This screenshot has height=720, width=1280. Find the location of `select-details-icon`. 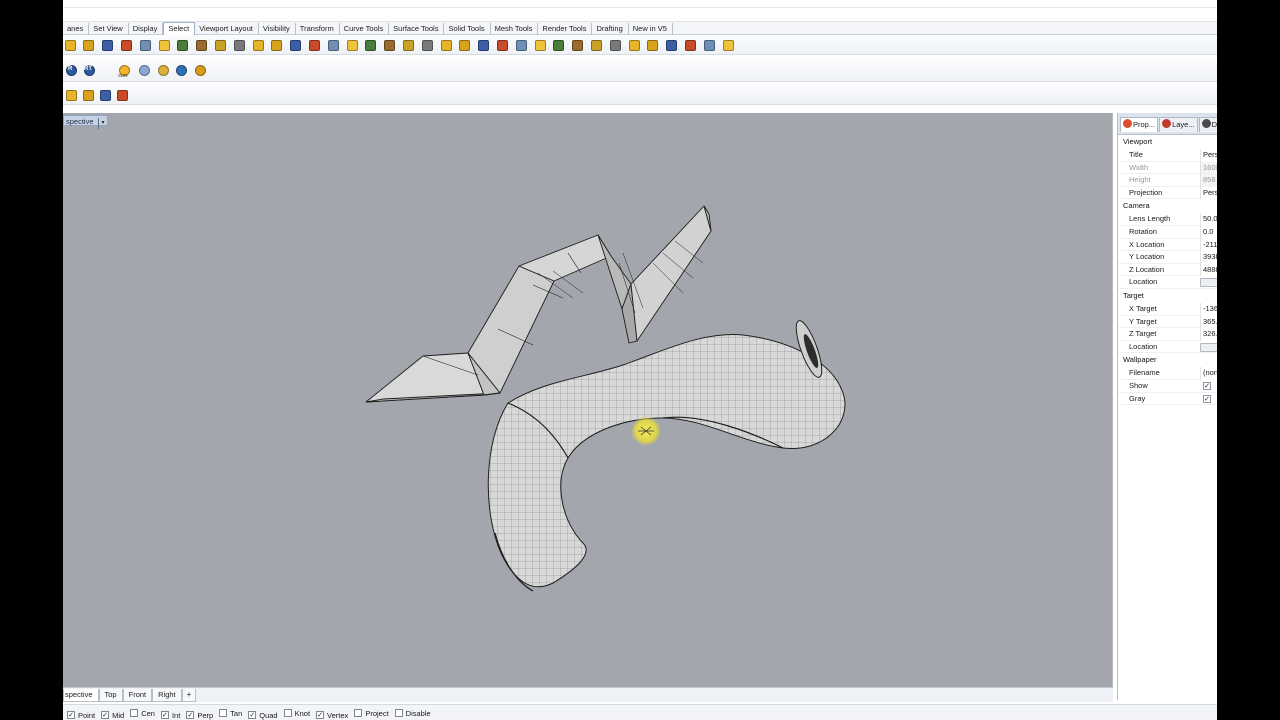

select-details-icon is located at coordinates (634, 45).